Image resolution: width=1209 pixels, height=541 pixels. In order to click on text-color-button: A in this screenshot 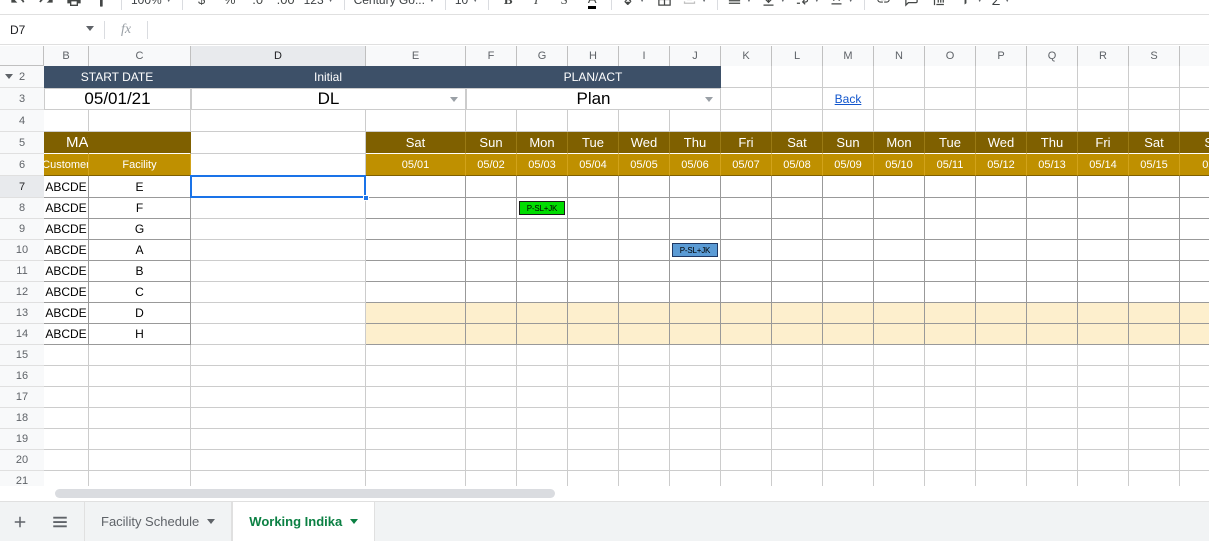, I will do `click(592, 7)`.